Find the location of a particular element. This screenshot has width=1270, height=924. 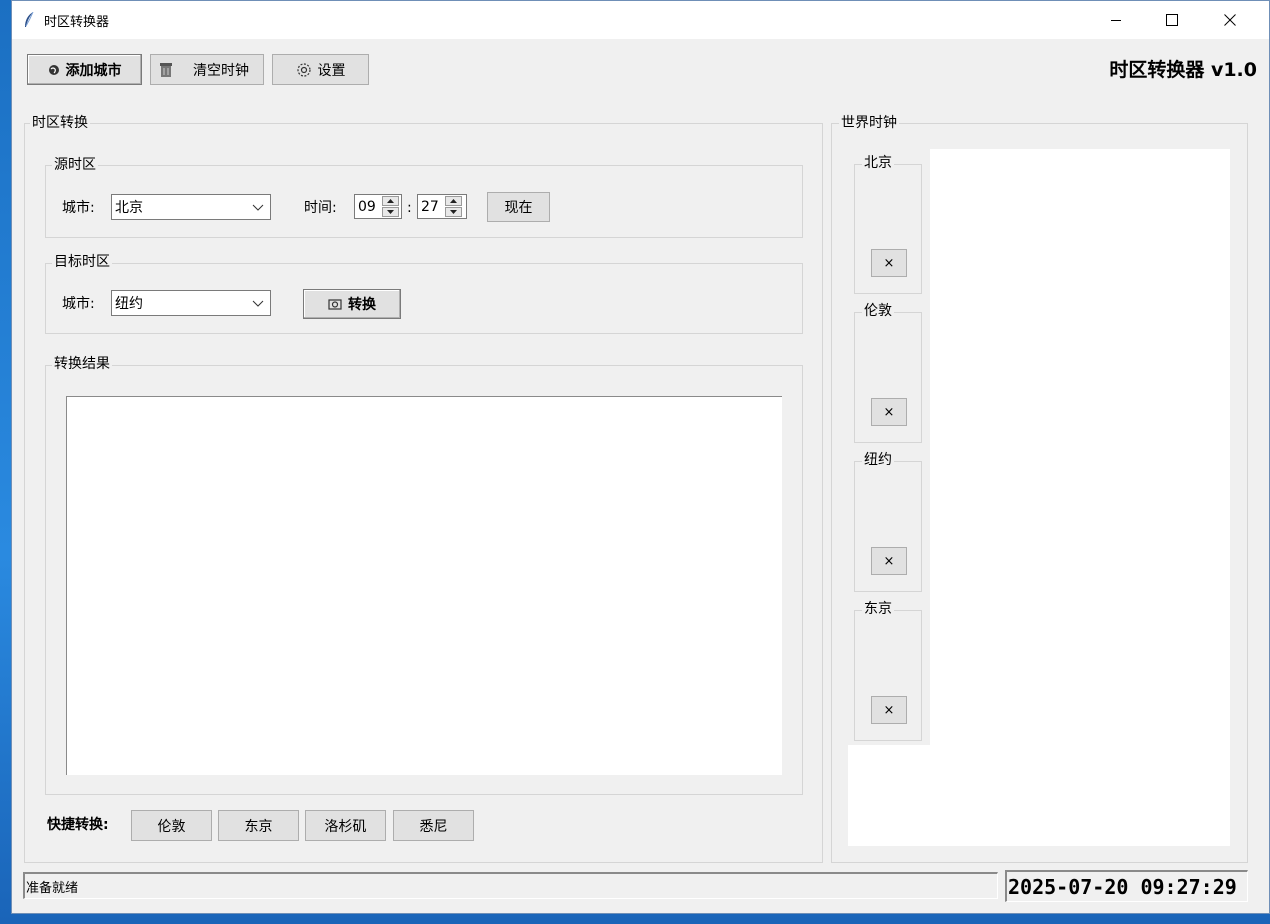

source-city-combo: 北京 is located at coordinates (191, 207).